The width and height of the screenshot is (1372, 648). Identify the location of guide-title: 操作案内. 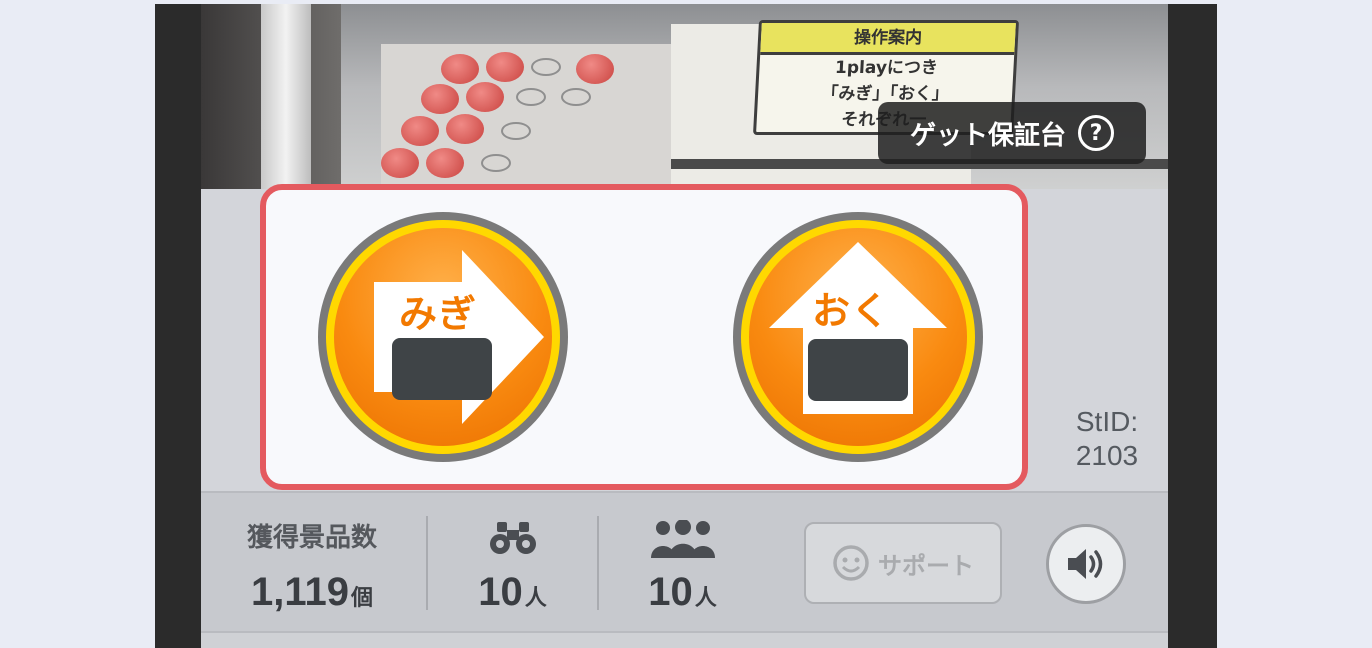
(888, 39).